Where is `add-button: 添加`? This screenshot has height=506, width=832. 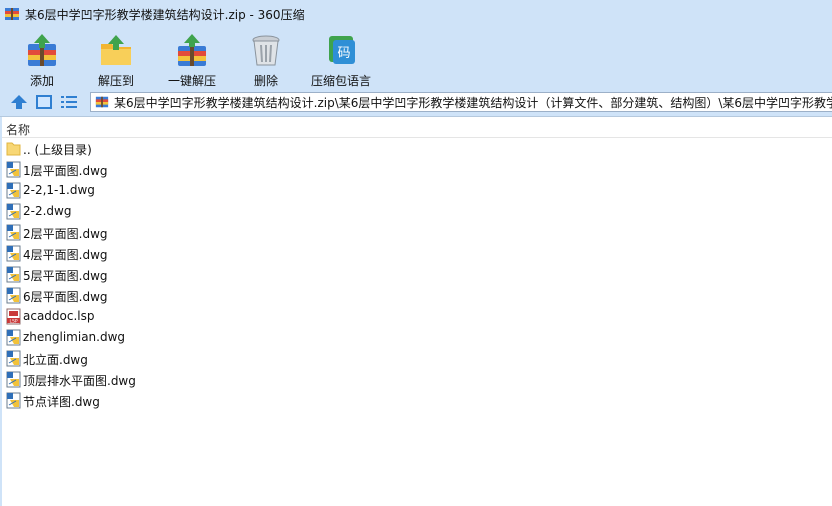
add-button: 添加 is located at coordinates (42, 58).